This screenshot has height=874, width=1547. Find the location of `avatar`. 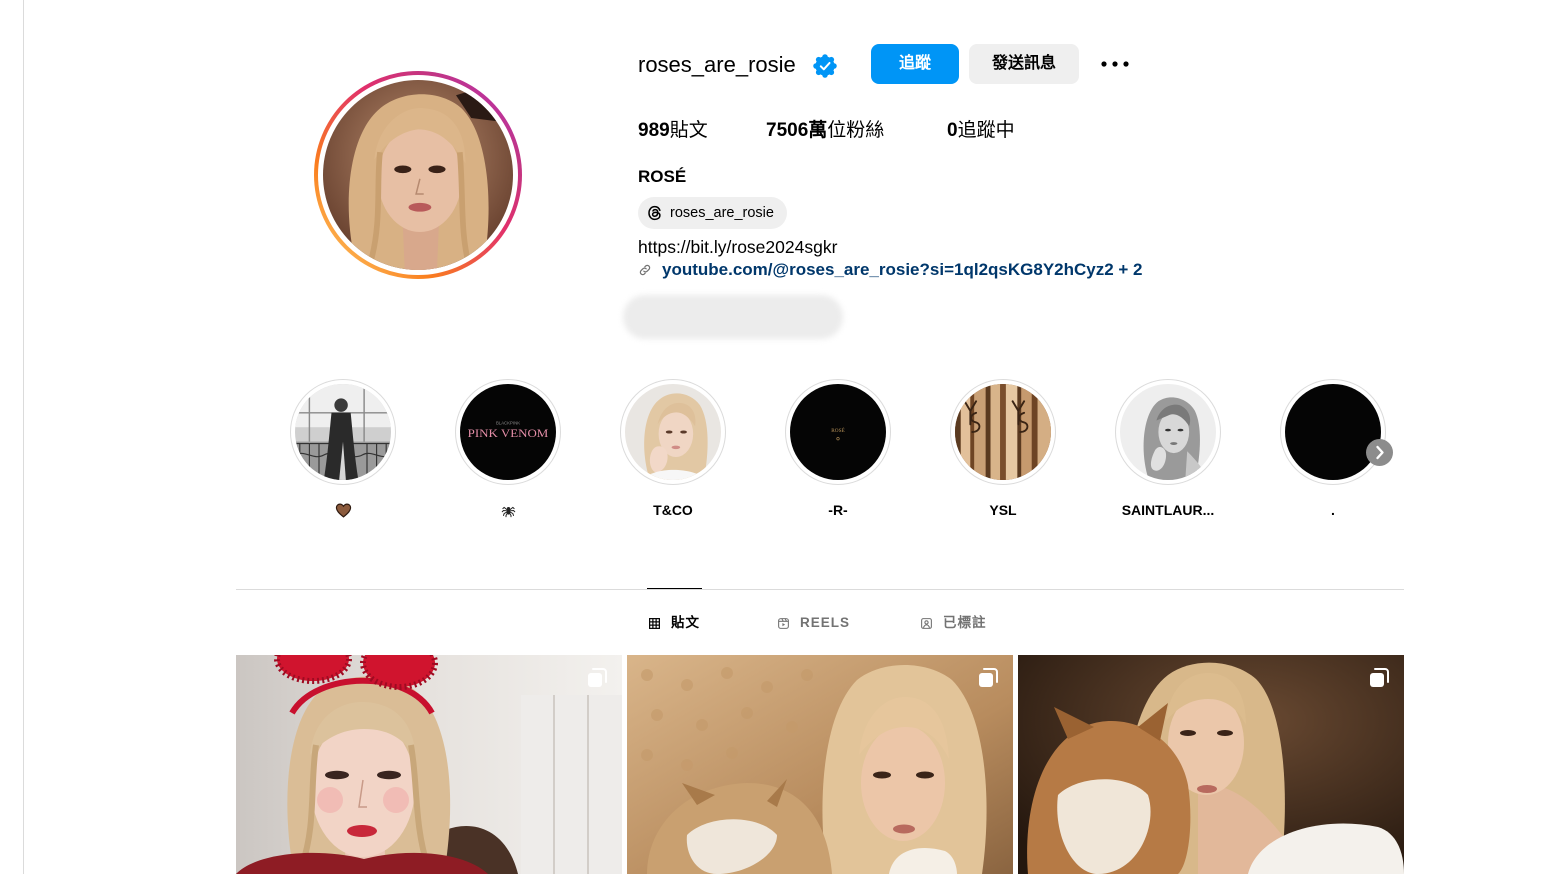

avatar is located at coordinates (418, 175).